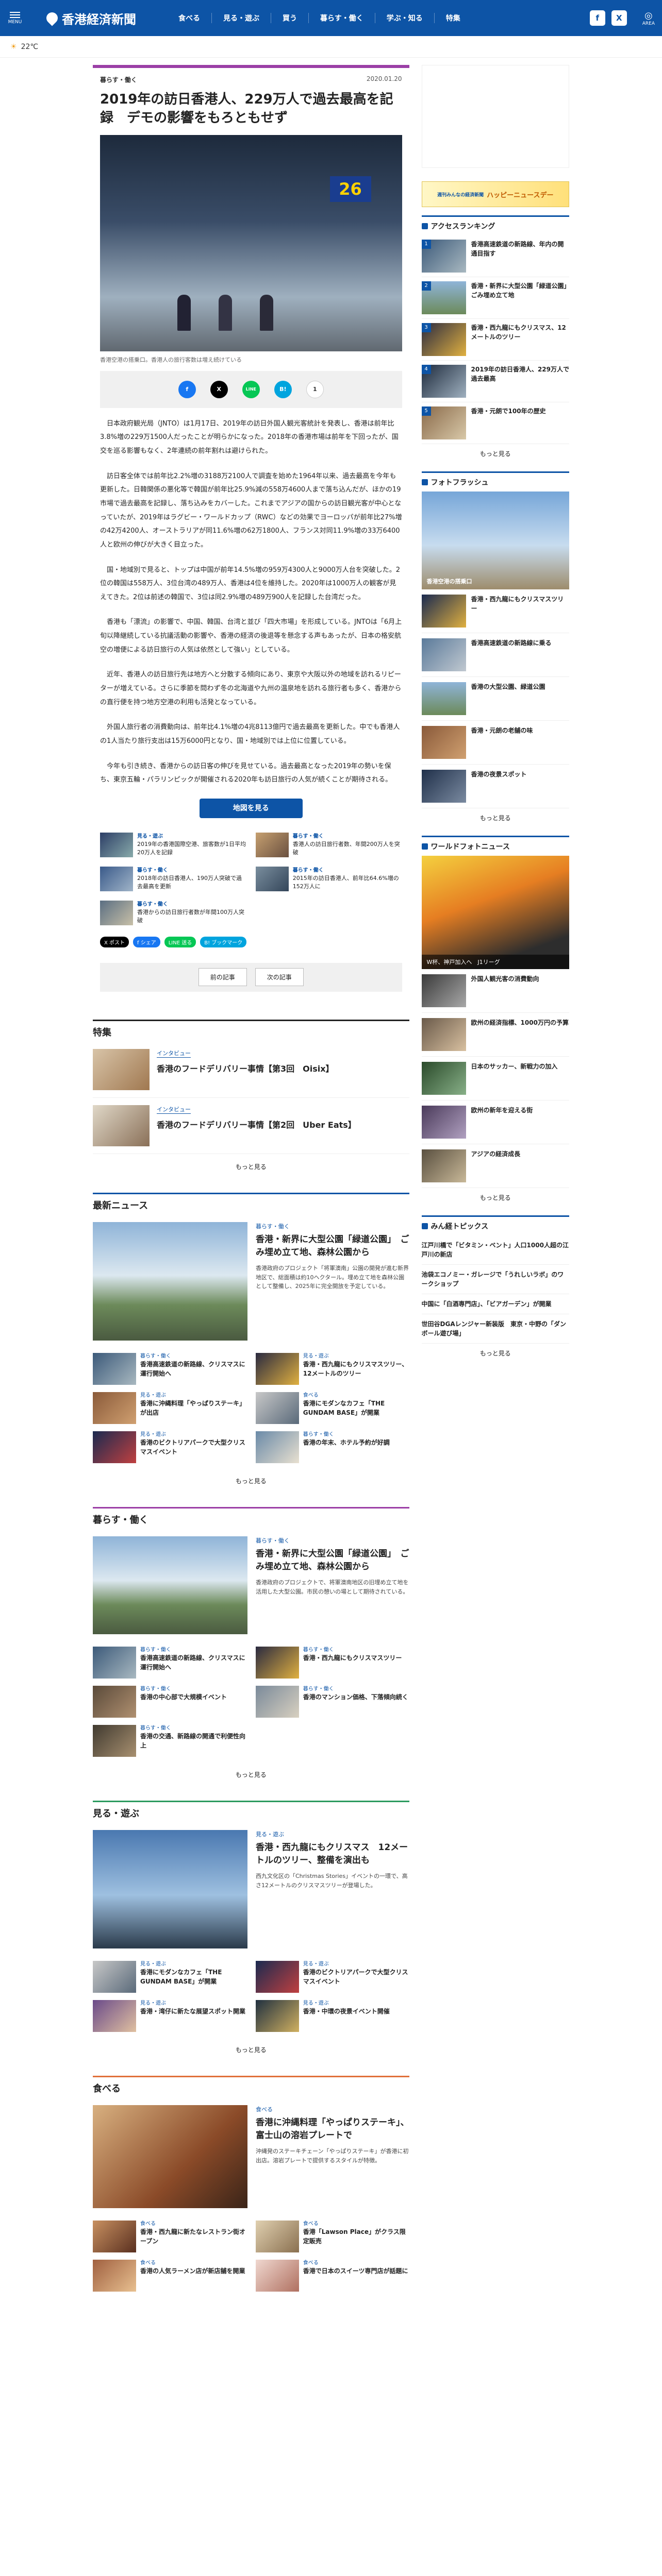  What do you see at coordinates (222, 977) in the screenshot?
I see `prev-article-button: 前の記事` at bounding box center [222, 977].